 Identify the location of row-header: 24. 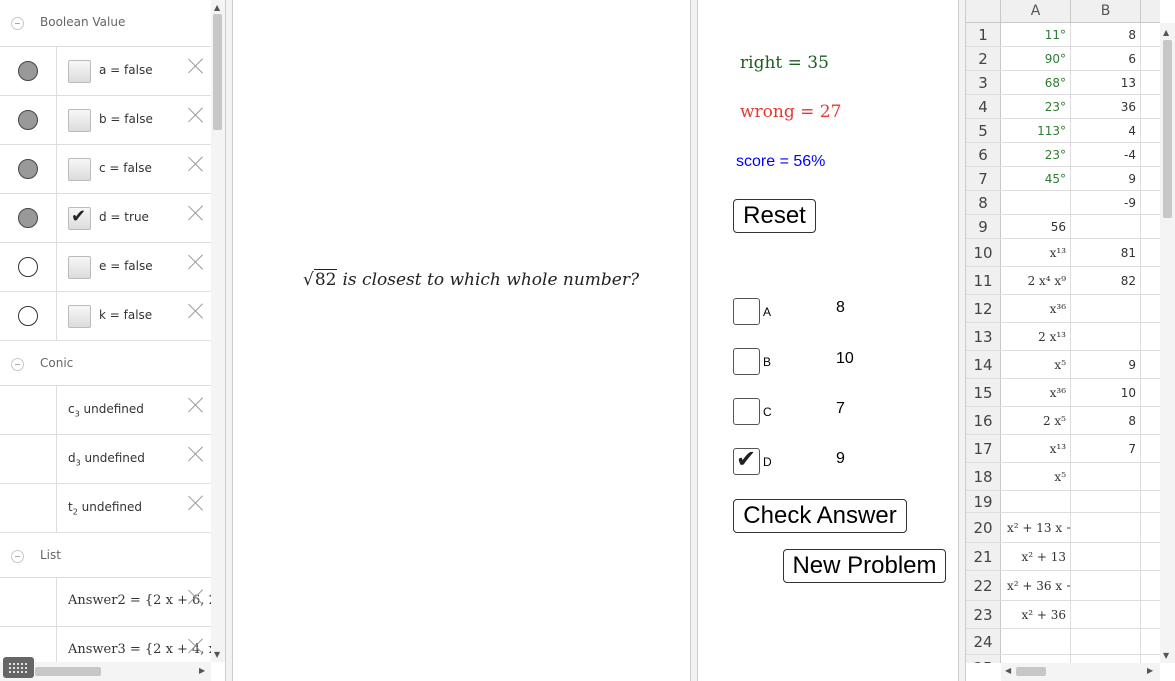
(983, 641).